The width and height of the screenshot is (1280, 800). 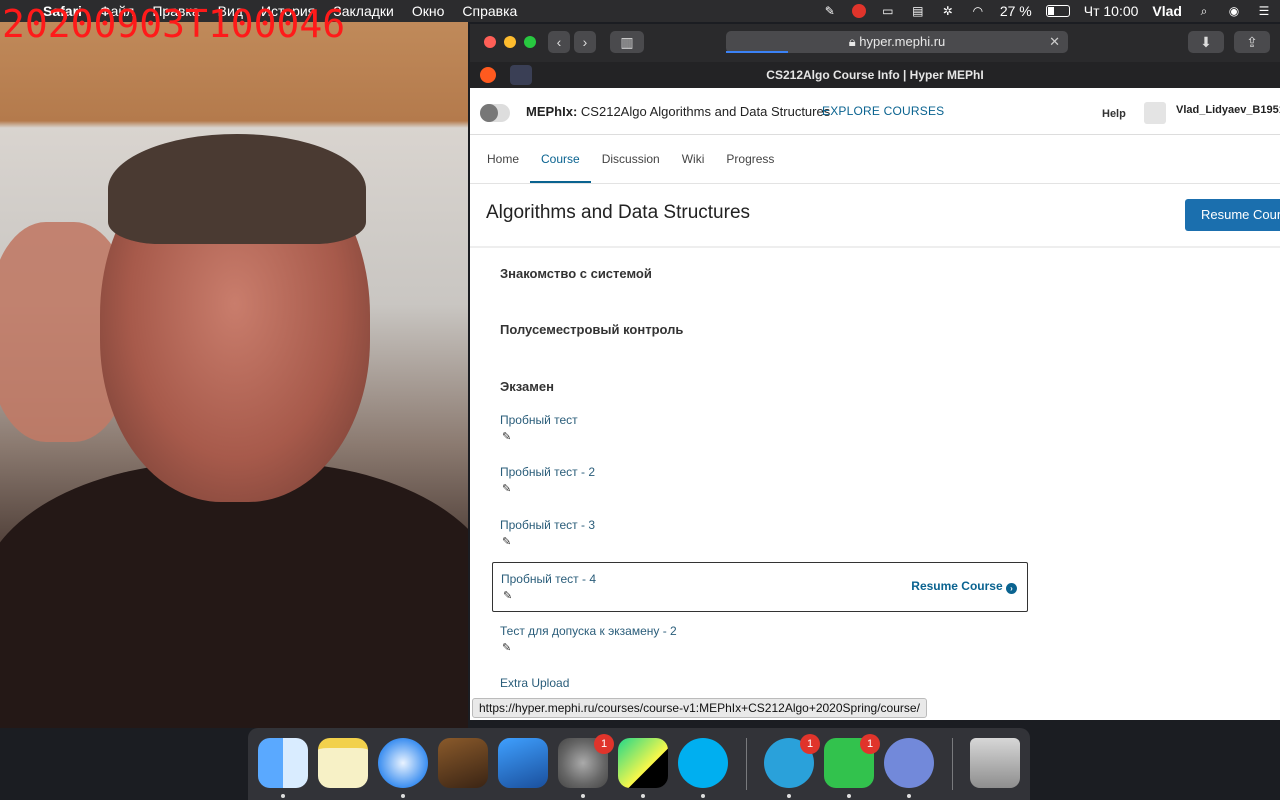 What do you see at coordinates (888, 11) in the screenshot?
I see `display-icon: ▭` at bounding box center [888, 11].